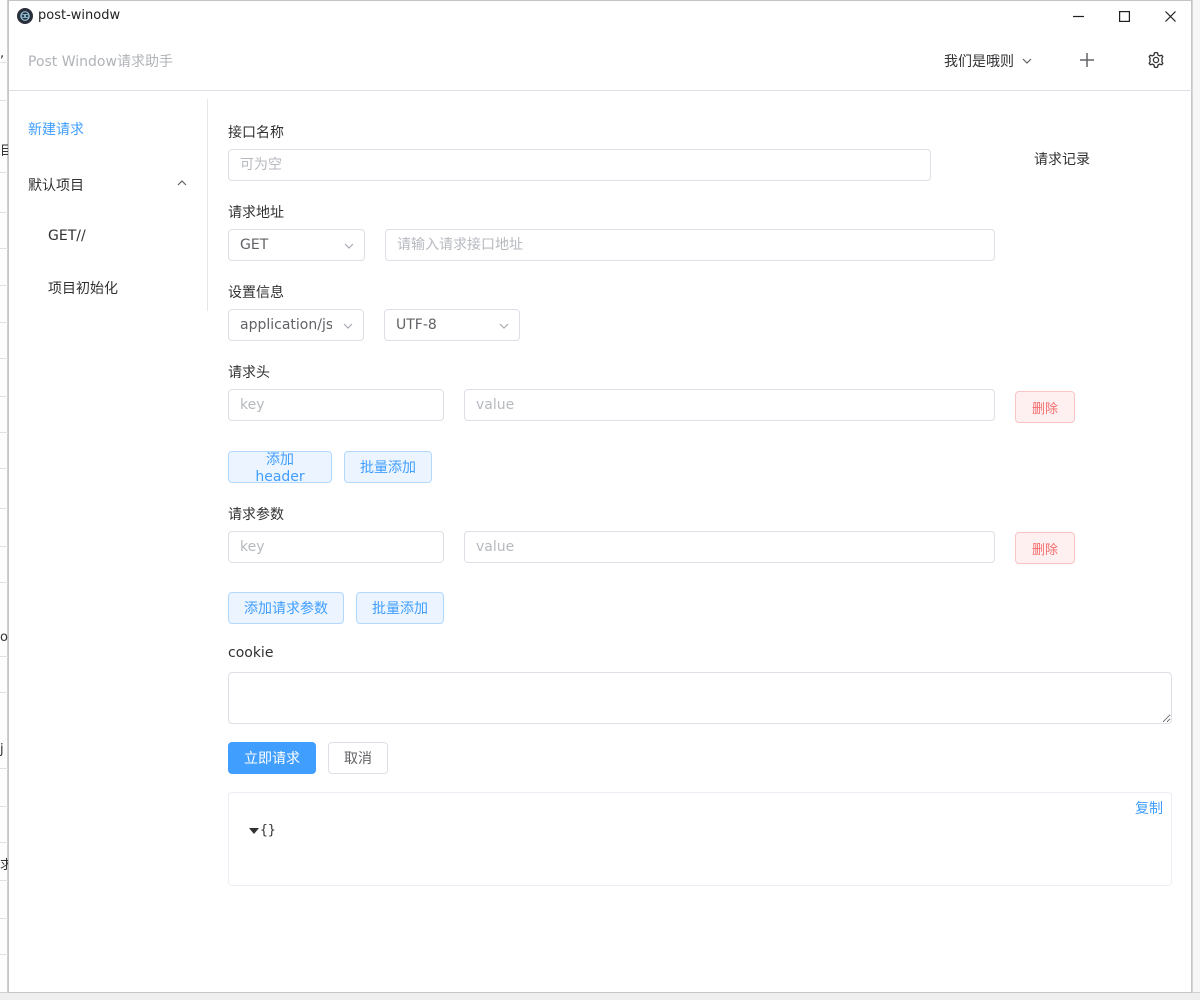 This screenshot has height=1000, width=1200. What do you see at coordinates (1149, 808) in the screenshot?
I see `copy-link: 复制` at bounding box center [1149, 808].